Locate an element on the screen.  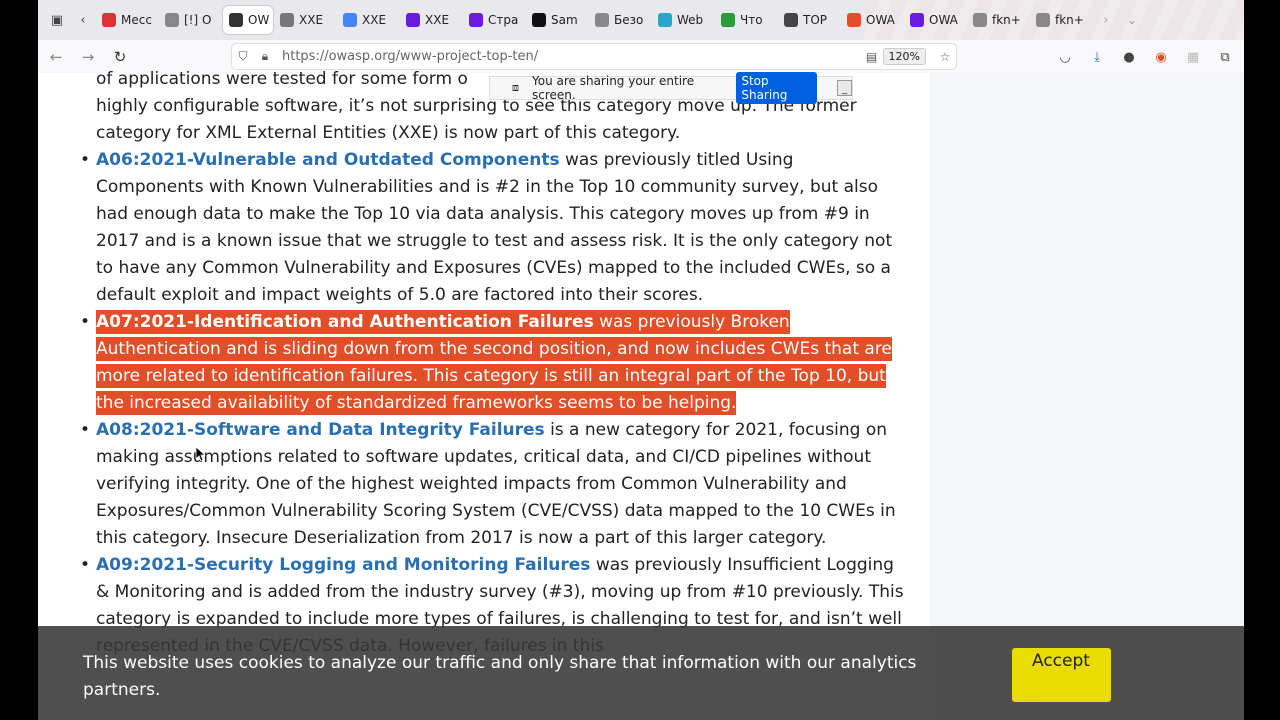
tab-2: OW✕ is located at coordinates (248, 20).